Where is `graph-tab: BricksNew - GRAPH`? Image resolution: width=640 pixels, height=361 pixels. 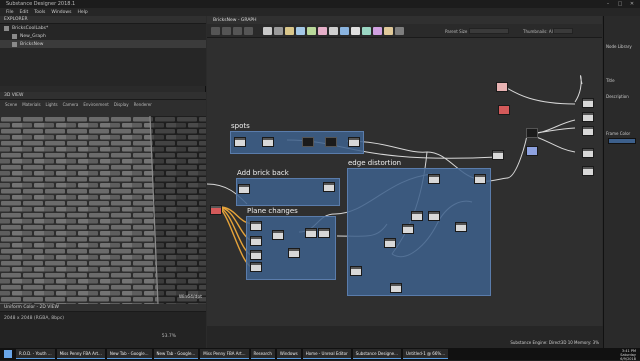 graph-tab: BricksNew - GRAPH is located at coordinates (404, 20).